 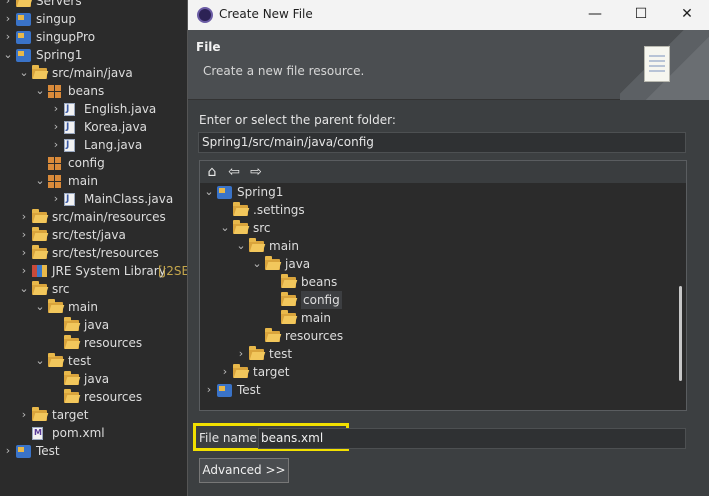 What do you see at coordinates (435, 318) in the screenshot?
I see `folder-tree-item: main` at bounding box center [435, 318].